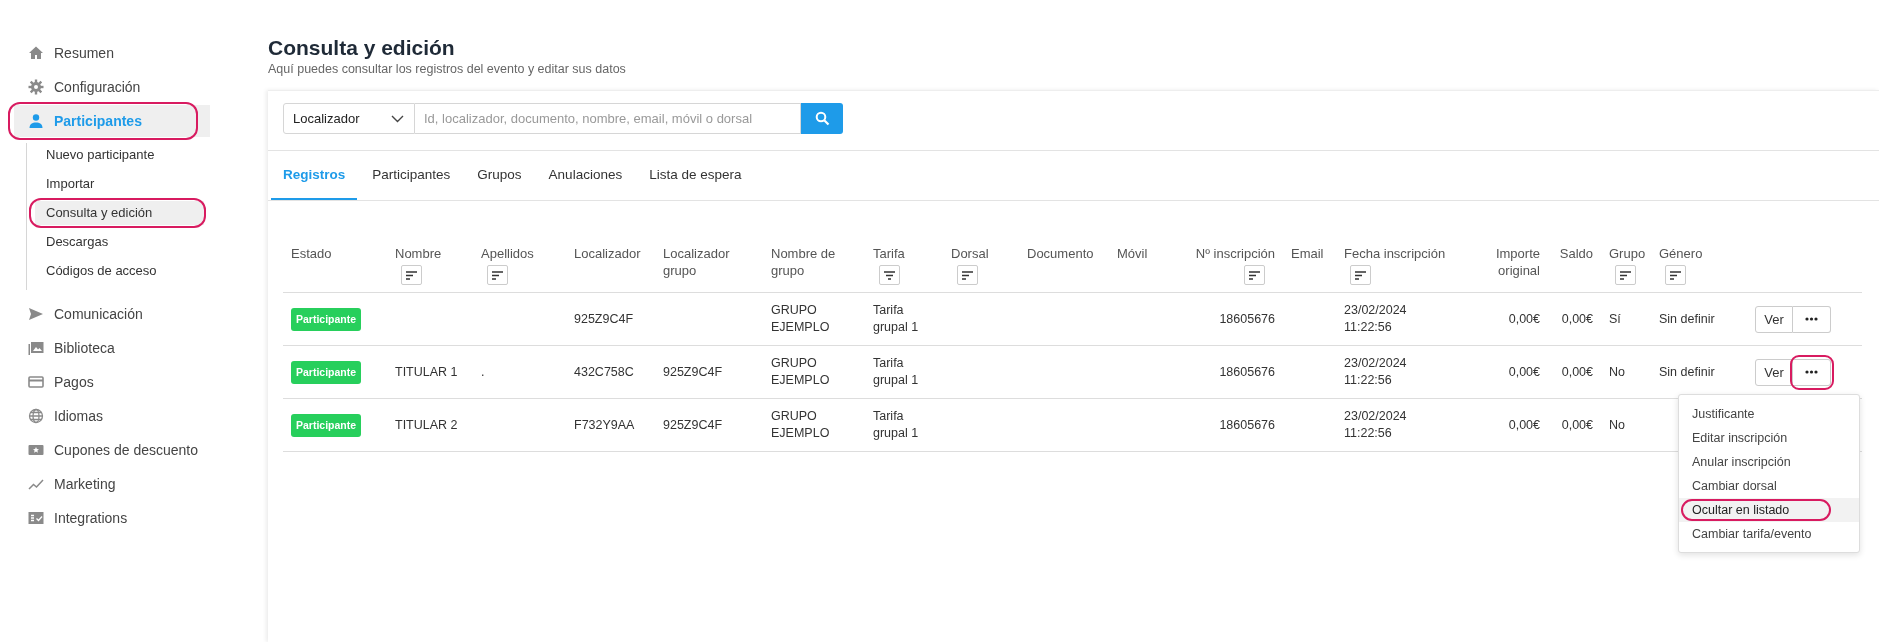  I want to click on menu-item: Editar inscripción, so click(1769, 437).